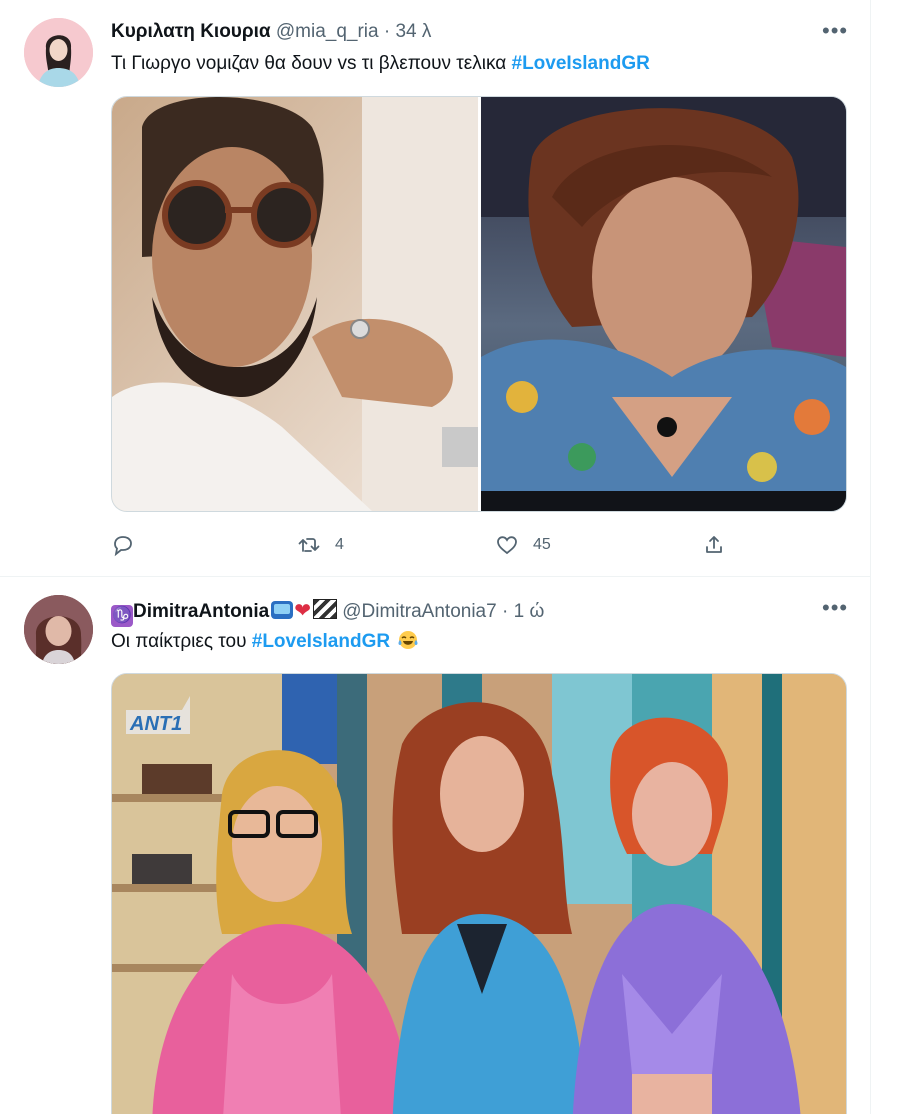 The width and height of the screenshot is (900, 1114). What do you see at coordinates (408, 640) in the screenshot?
I see `joy-emoji` at bounding box center [408, 640].